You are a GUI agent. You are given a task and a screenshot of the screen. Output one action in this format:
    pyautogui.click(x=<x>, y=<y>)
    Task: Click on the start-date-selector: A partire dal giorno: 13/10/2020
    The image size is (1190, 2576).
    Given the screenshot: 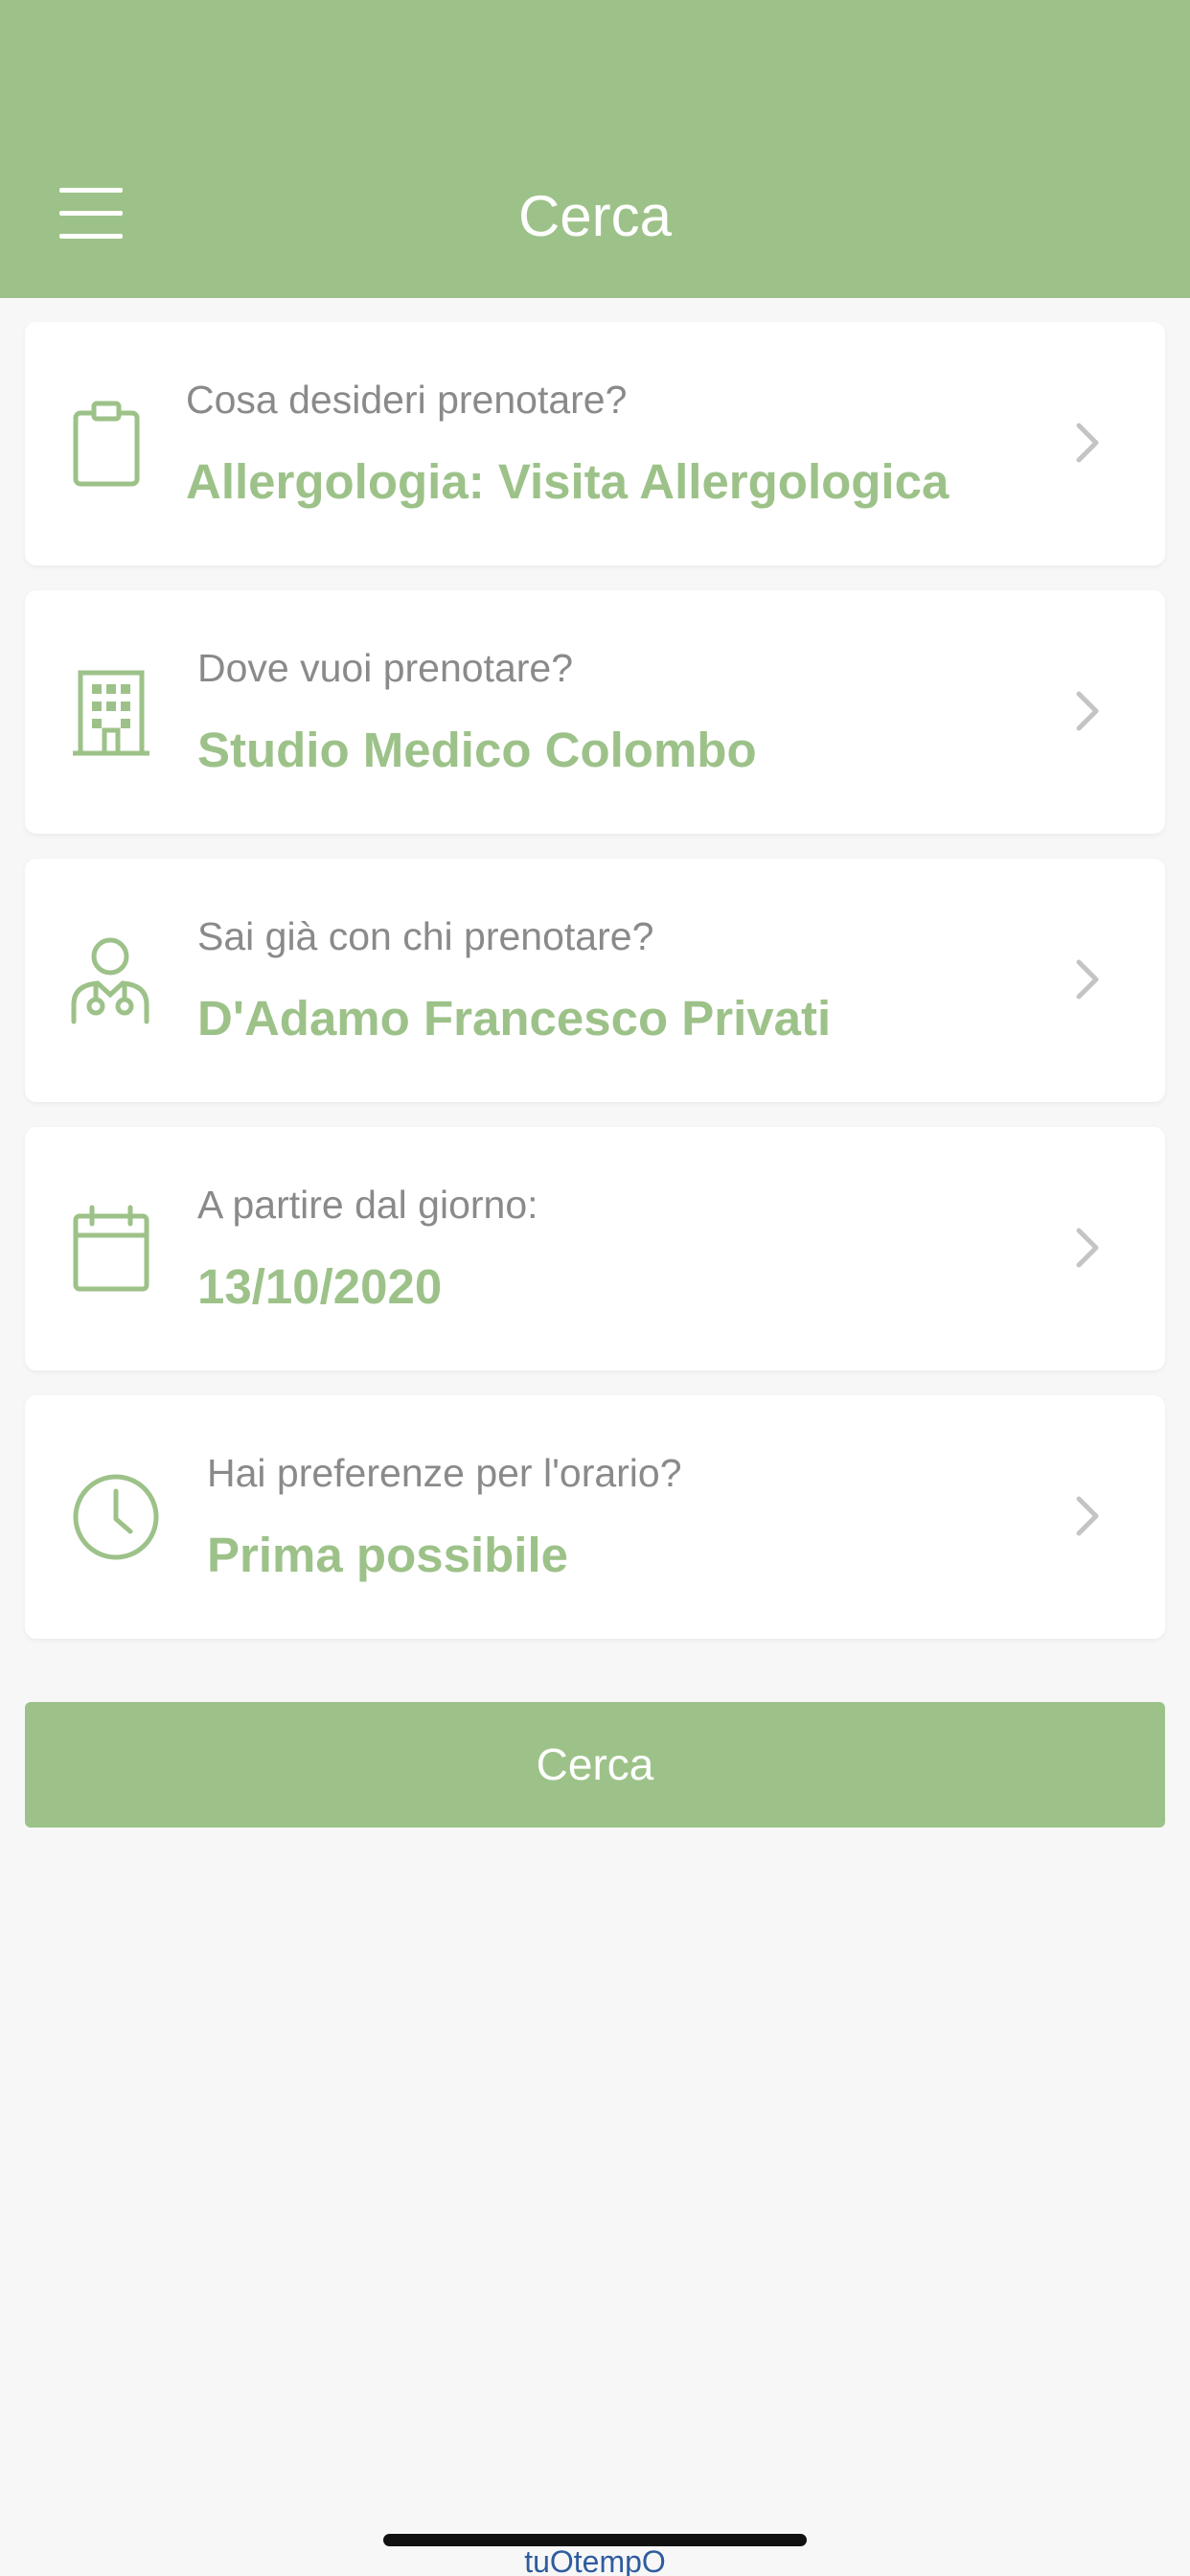 What is the action you would take?
    pyautogui.click(x=595, y=1249)
    